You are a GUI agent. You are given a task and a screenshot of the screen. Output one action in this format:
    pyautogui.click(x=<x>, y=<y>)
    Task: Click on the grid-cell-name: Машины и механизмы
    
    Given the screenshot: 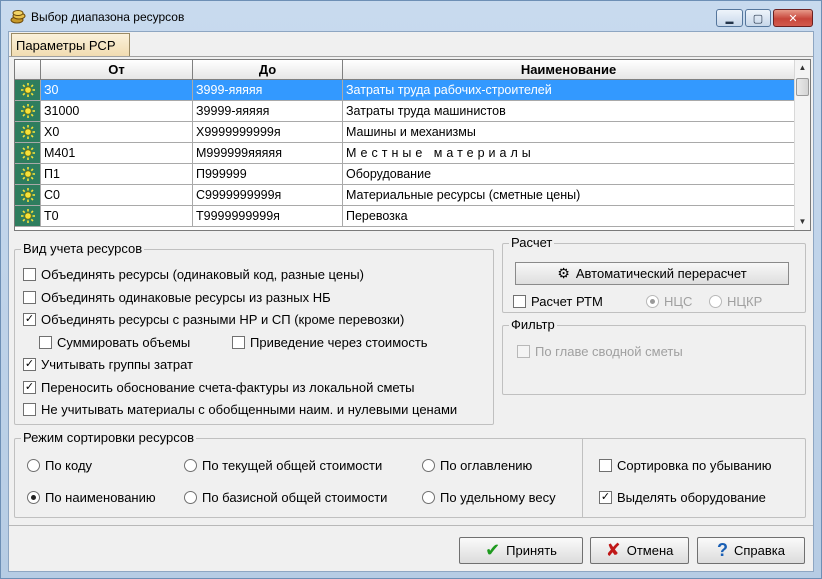 What is the action you would take?
    pyautogui.click(x=569, y=132)
    